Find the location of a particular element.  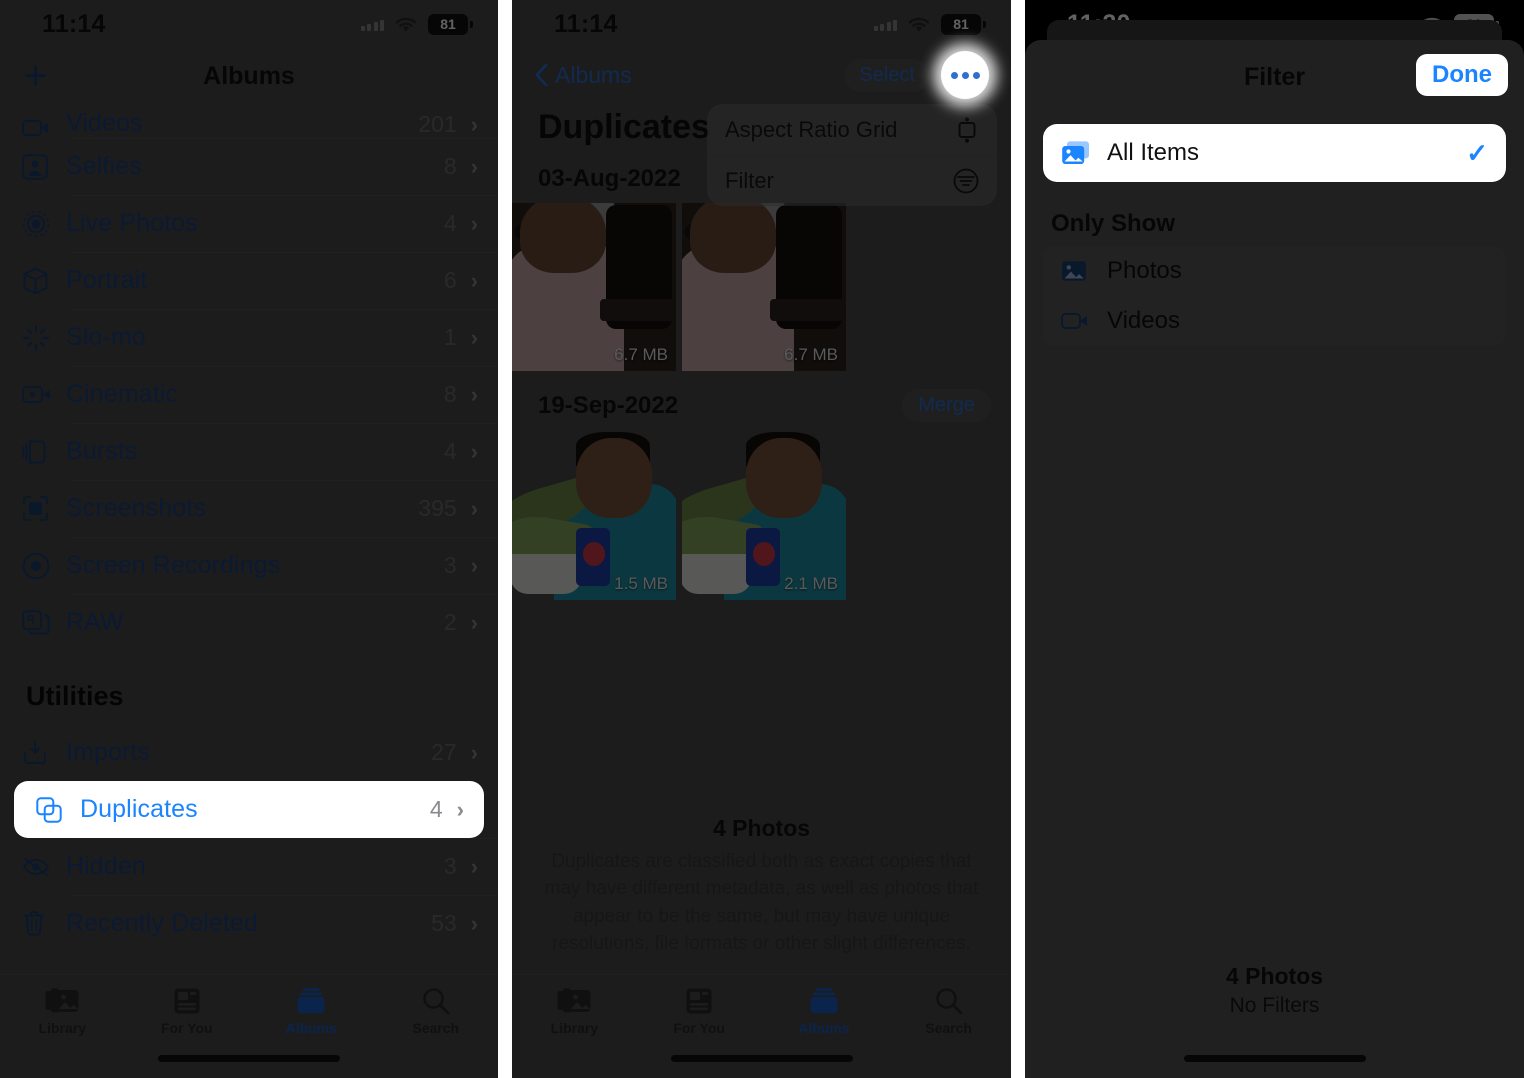

photo-count: 4 Photos is located at coordinates (761, 827).